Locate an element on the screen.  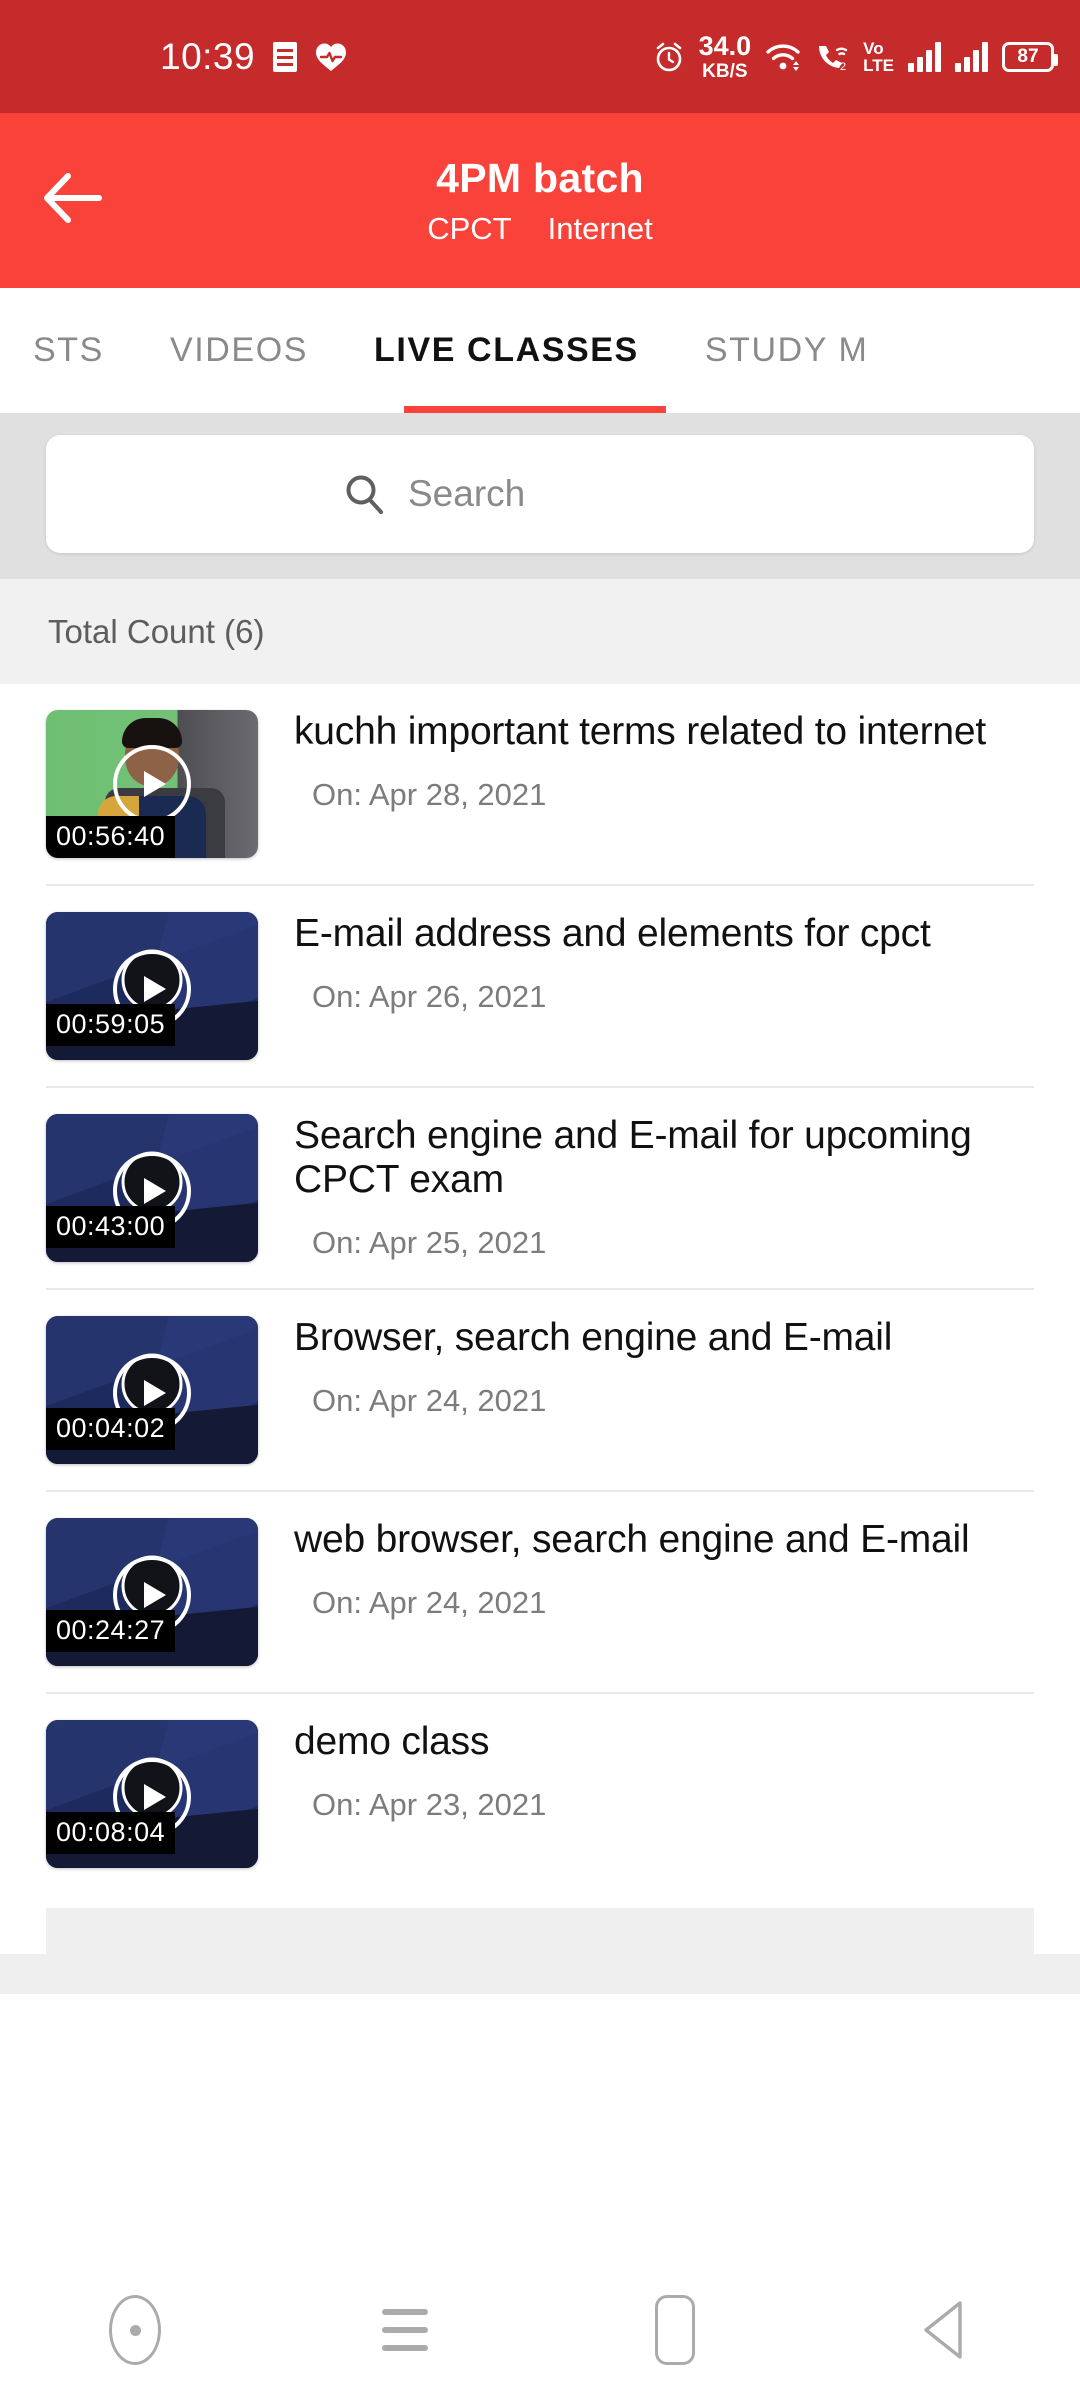
recent-apps-button is located at coordinates (405, 2330).